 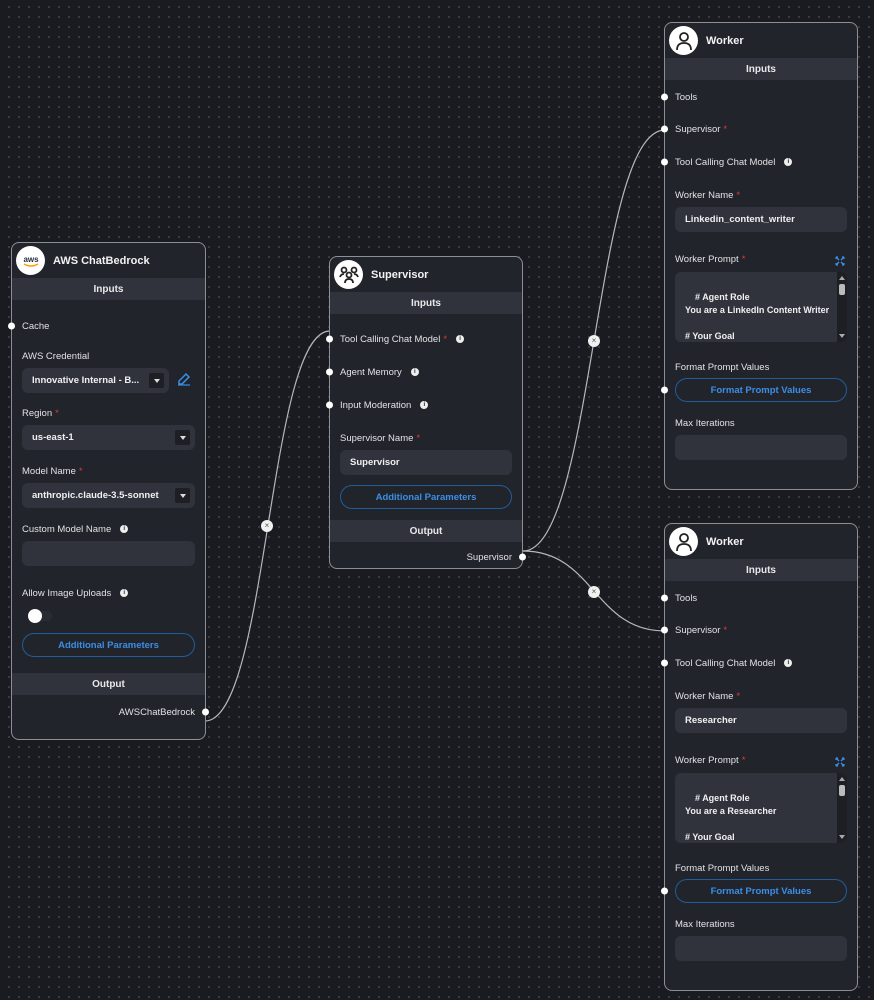 I want to click on input-moderation-input: Input Moderation i, so click(x=424, y=405).